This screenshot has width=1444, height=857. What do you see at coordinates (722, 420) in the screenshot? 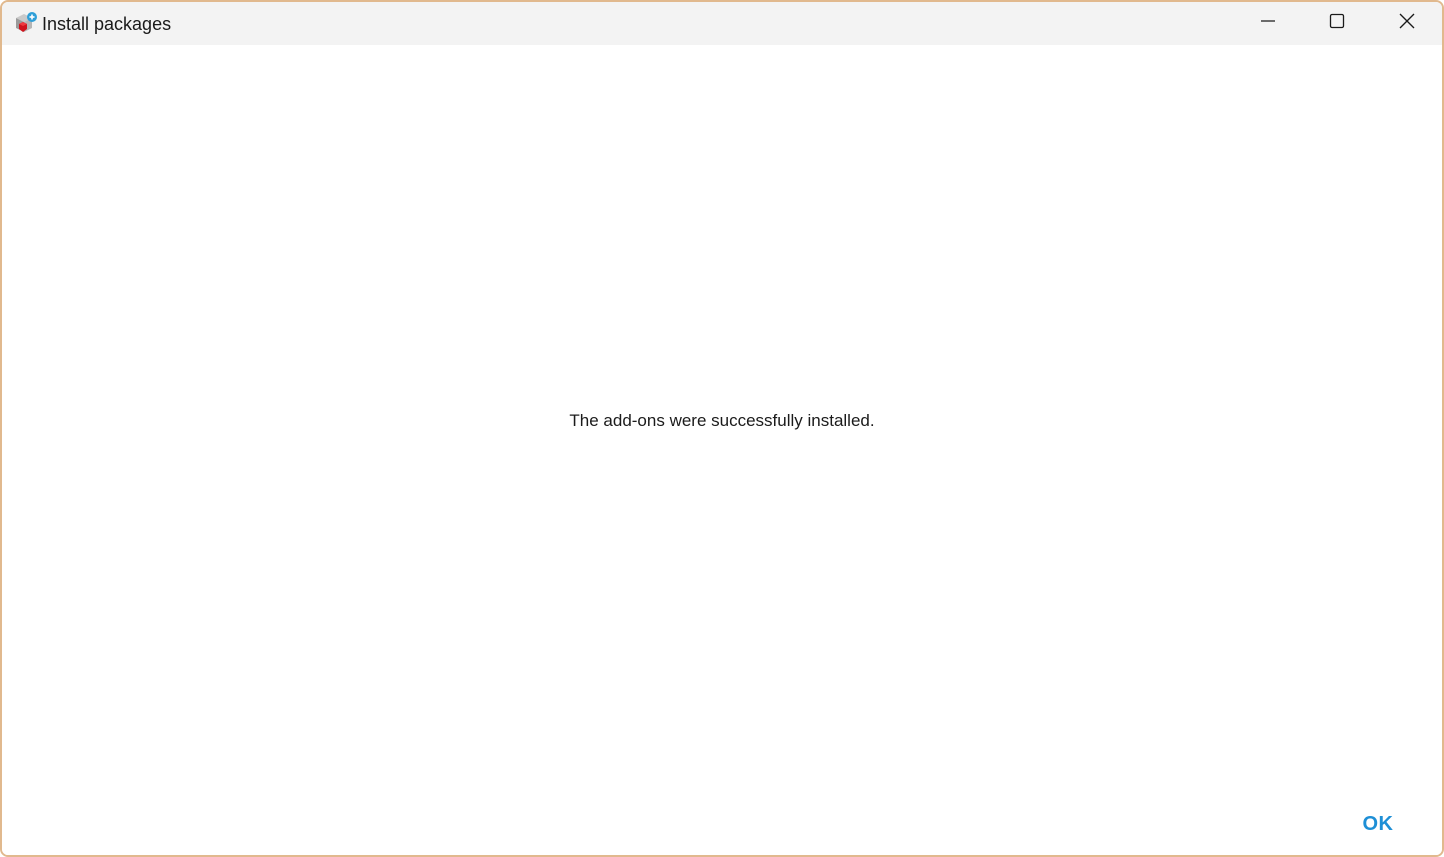
I see `success-message: The add-ons were successfully installed.` at bounding box center [722, 420].